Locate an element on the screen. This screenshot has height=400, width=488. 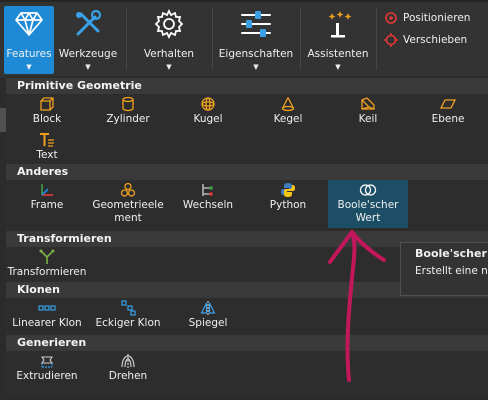
gear-icon is located at coordinates (169, 24).